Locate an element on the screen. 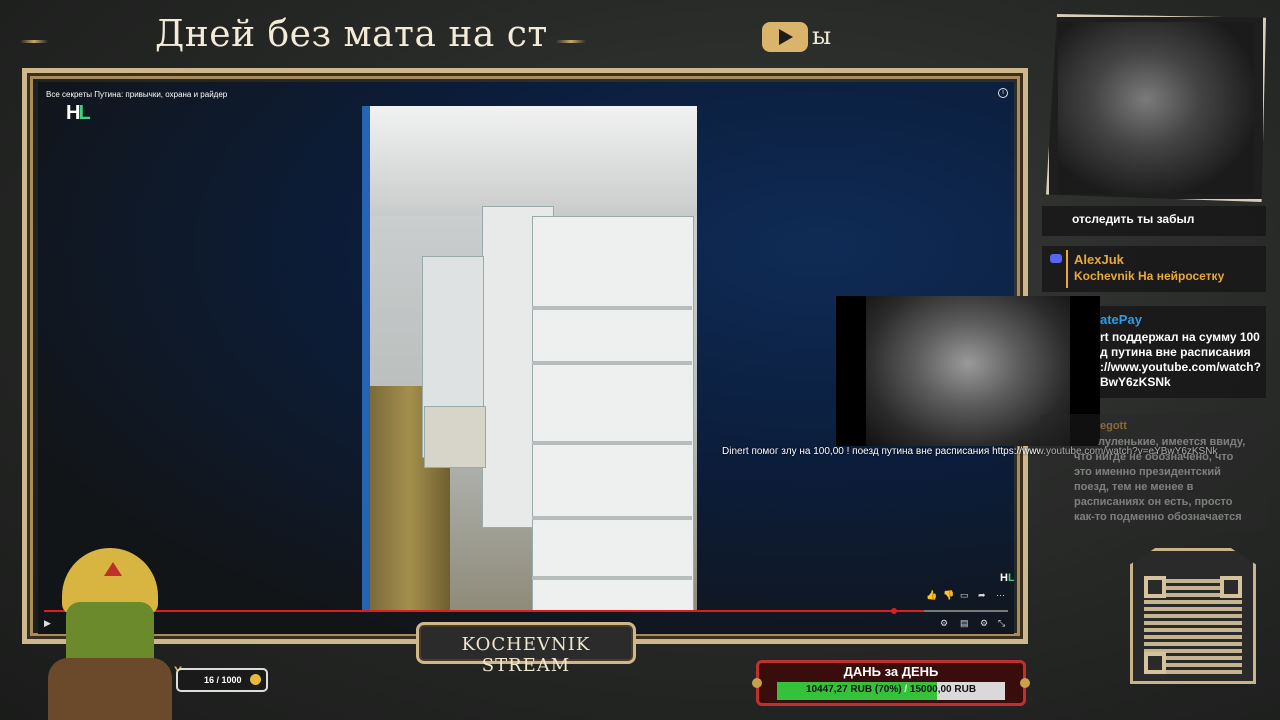 This screenshot has height=720, width=1280. youtube-icon is located at coordinates (785, 37).